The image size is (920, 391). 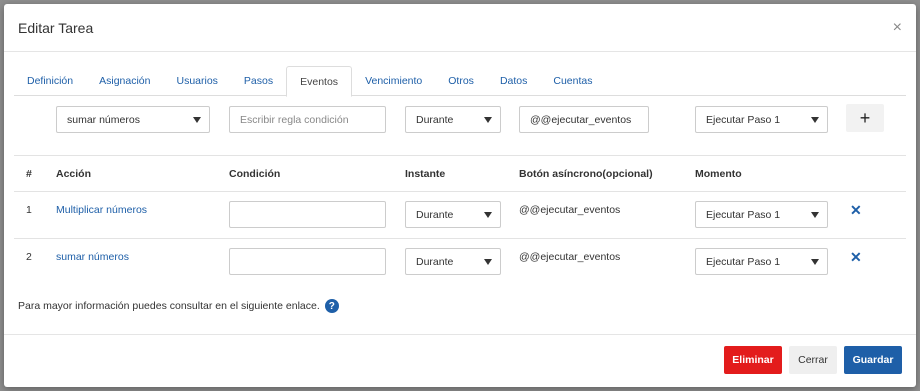 I want to click on modal-header: Editar Tarea ×, so click(x=460, y=28).